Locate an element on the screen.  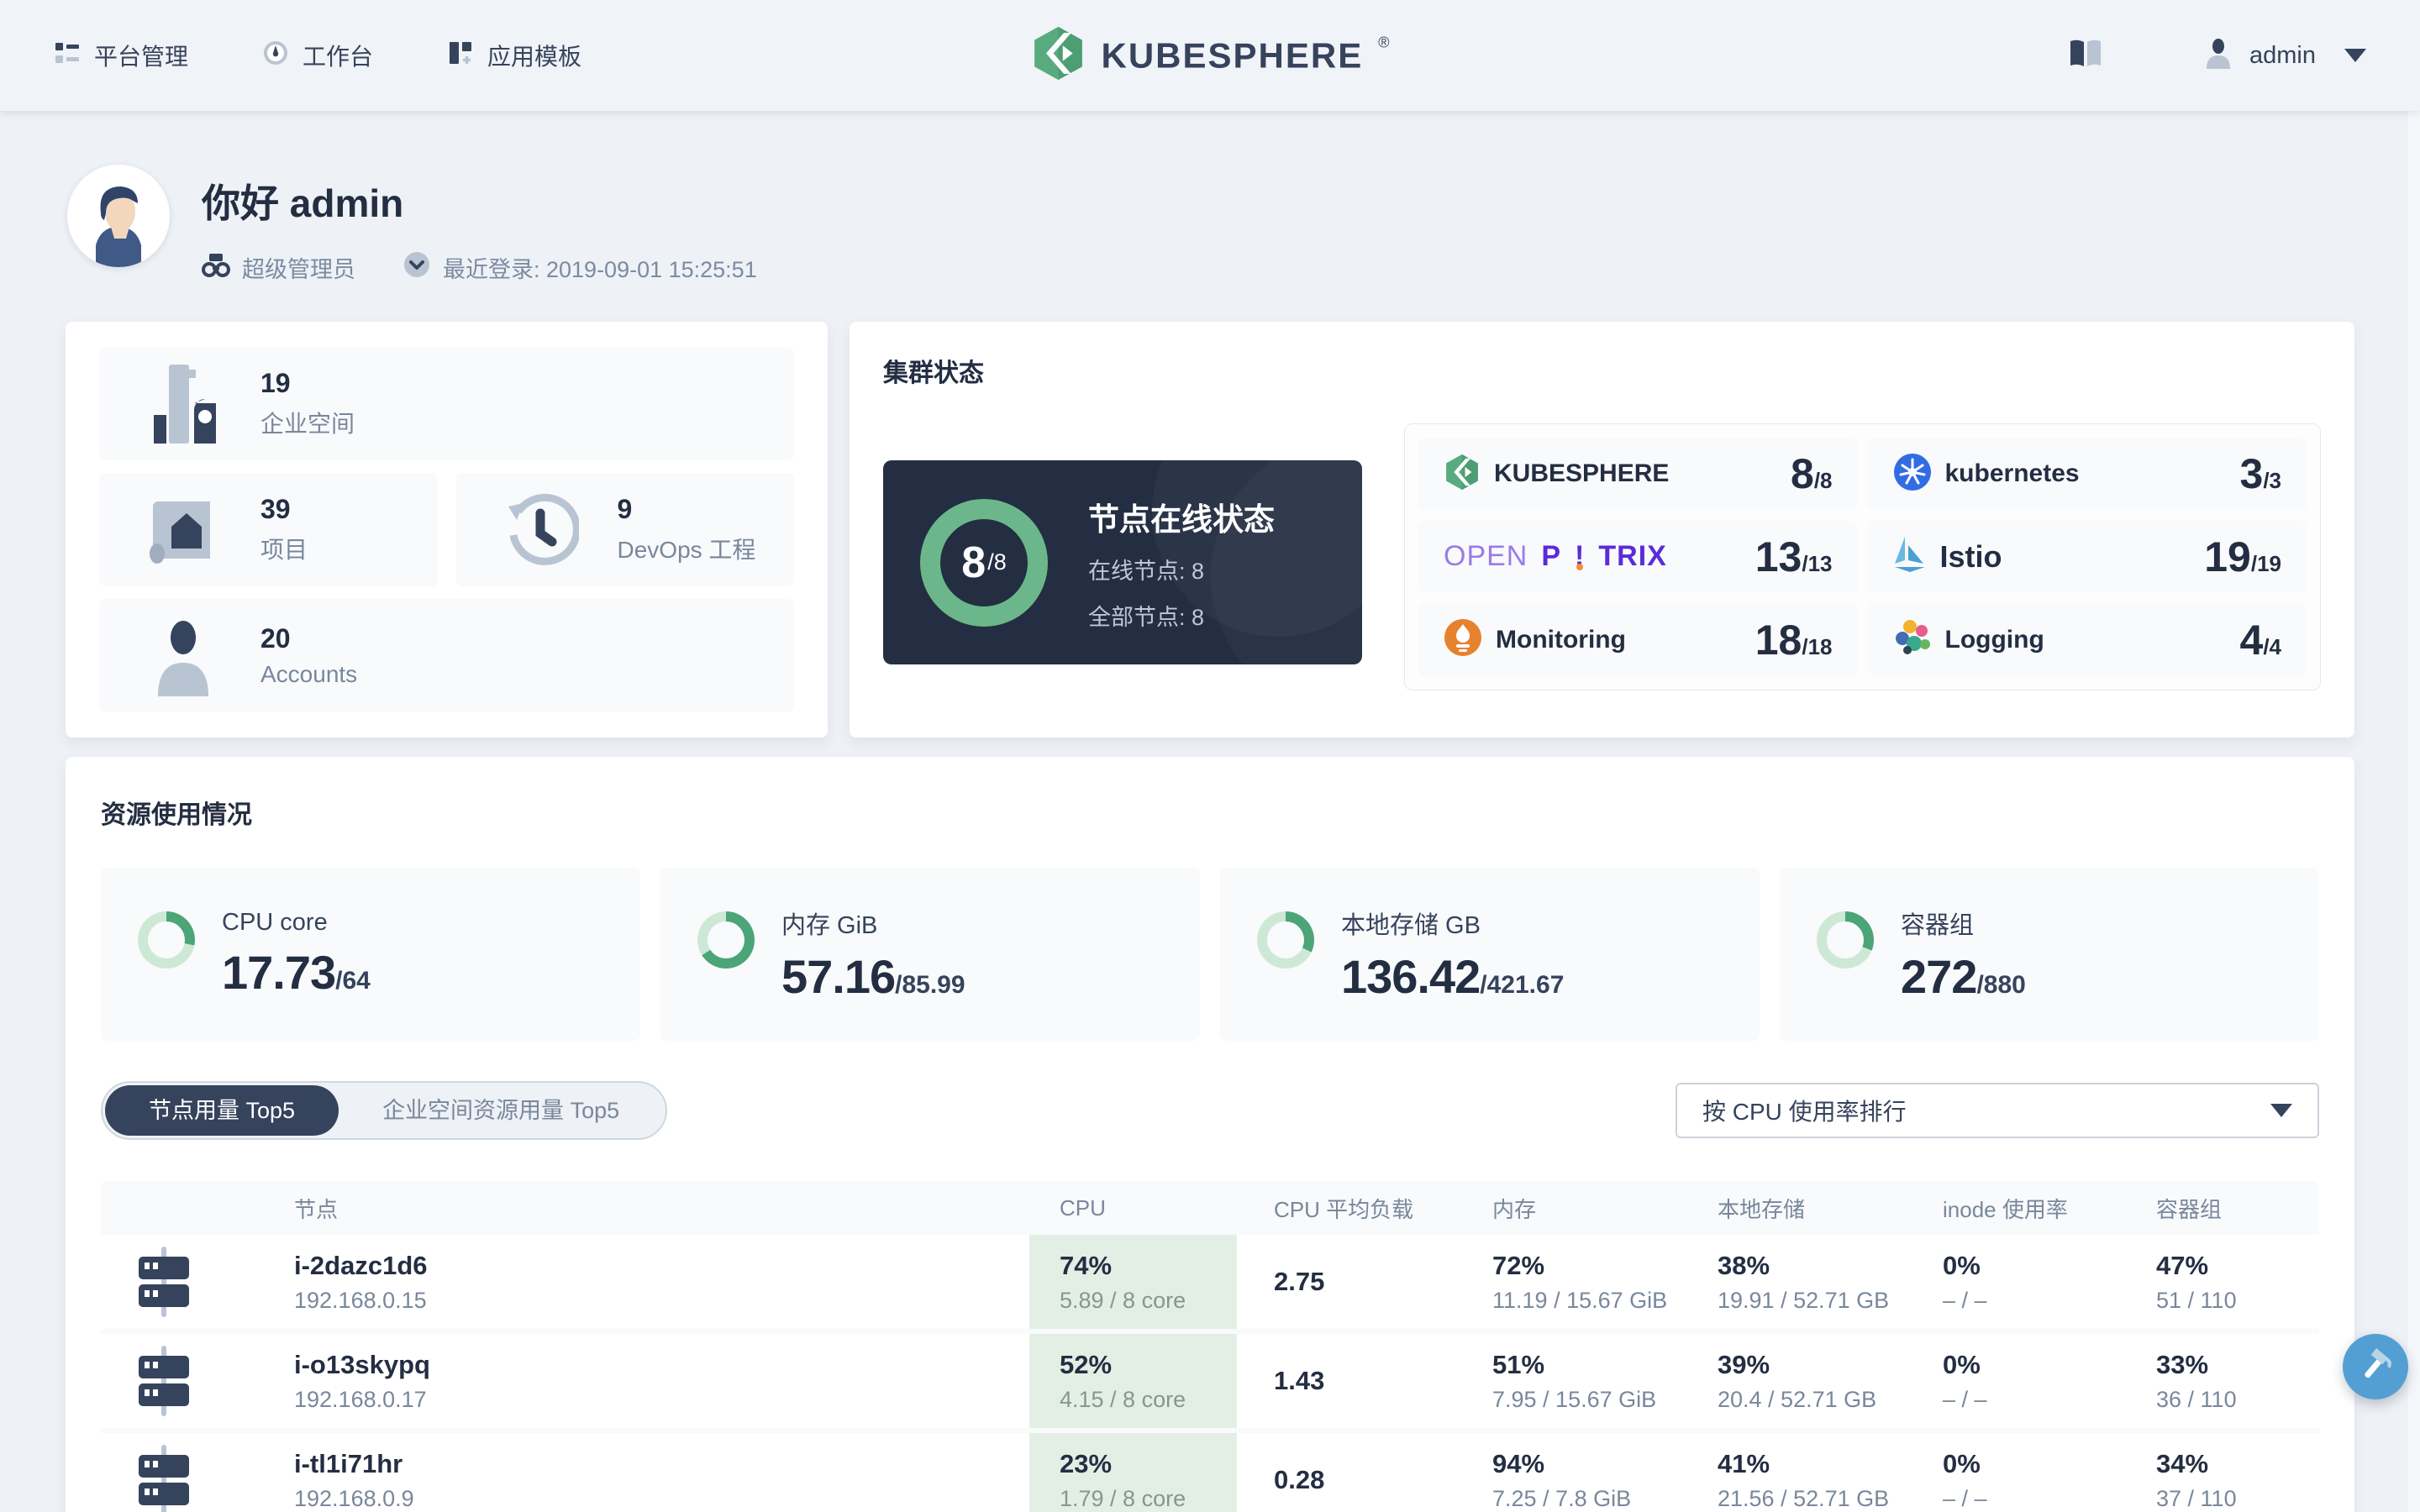
stat-text: 19 企业空间 is located at coordinates (307, 403).